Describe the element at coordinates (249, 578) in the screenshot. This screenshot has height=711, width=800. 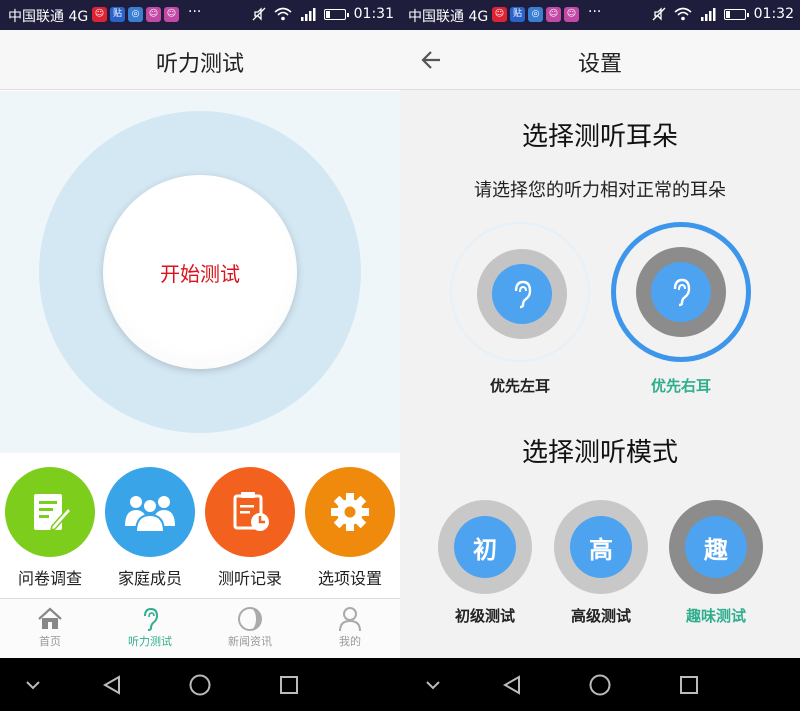
I see `quick-action-label: 测听记录` at that location.